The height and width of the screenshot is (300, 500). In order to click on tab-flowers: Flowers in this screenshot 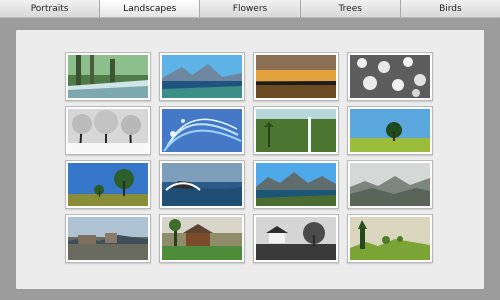, I will do `click(250, 8)`.